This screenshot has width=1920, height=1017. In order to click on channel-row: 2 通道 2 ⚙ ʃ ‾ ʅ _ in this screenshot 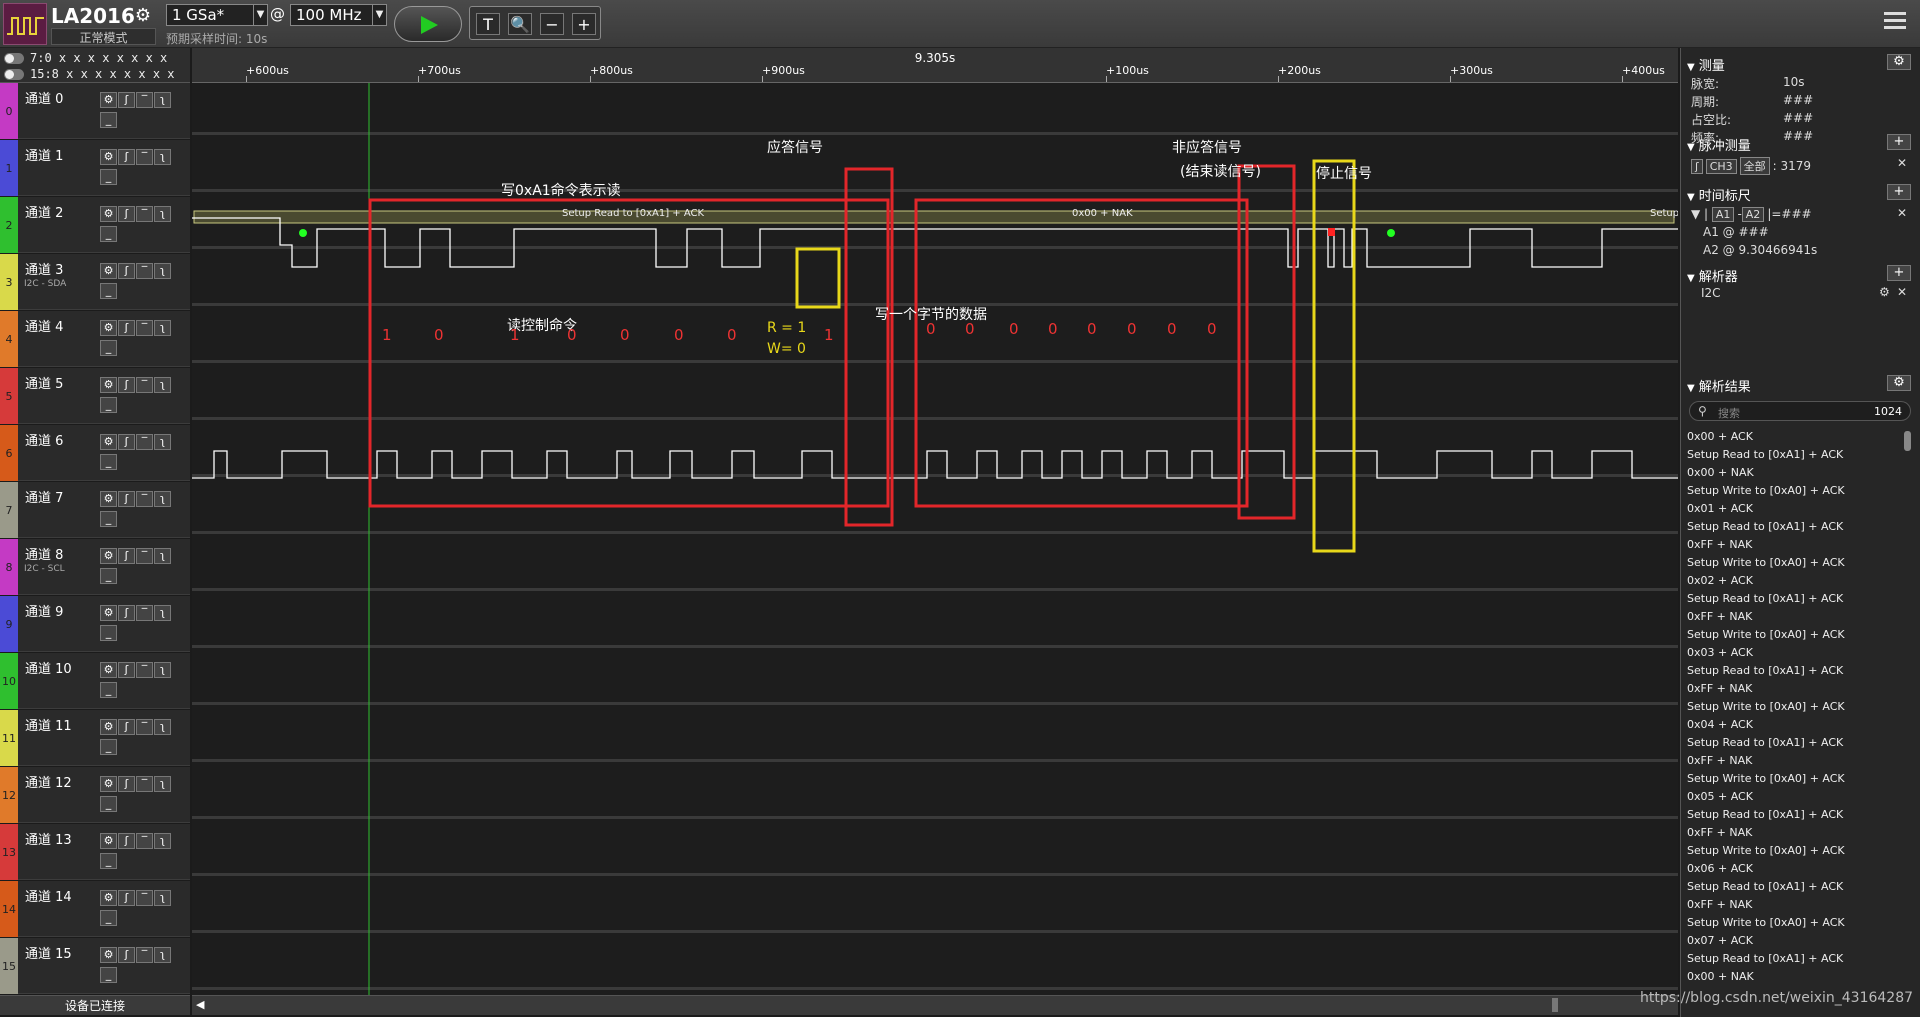, I will do `click(95, 225)`.